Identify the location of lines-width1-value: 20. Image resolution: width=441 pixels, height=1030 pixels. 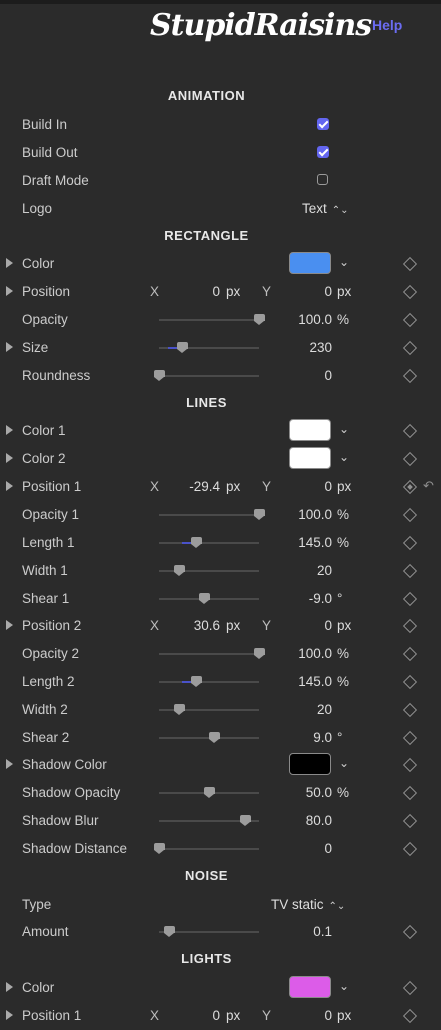
(301, 570).